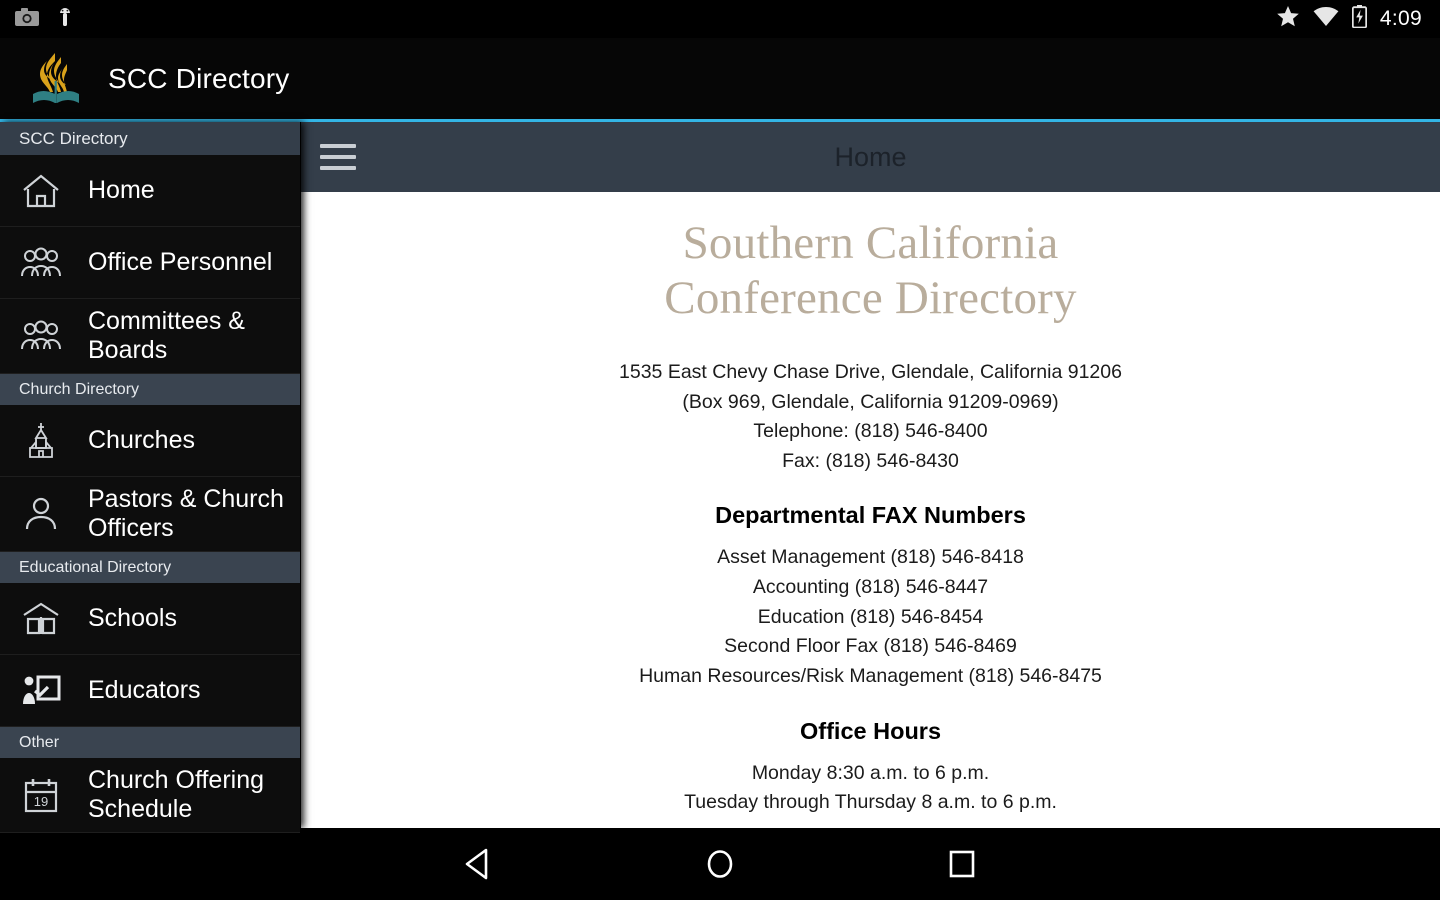 The height and width of the screenshot is (900, 1440). What do you see at coordinates (141, 440) in the screenshot?
I see `sidebar-item-label: Churches` at bounding box center [141, 440].